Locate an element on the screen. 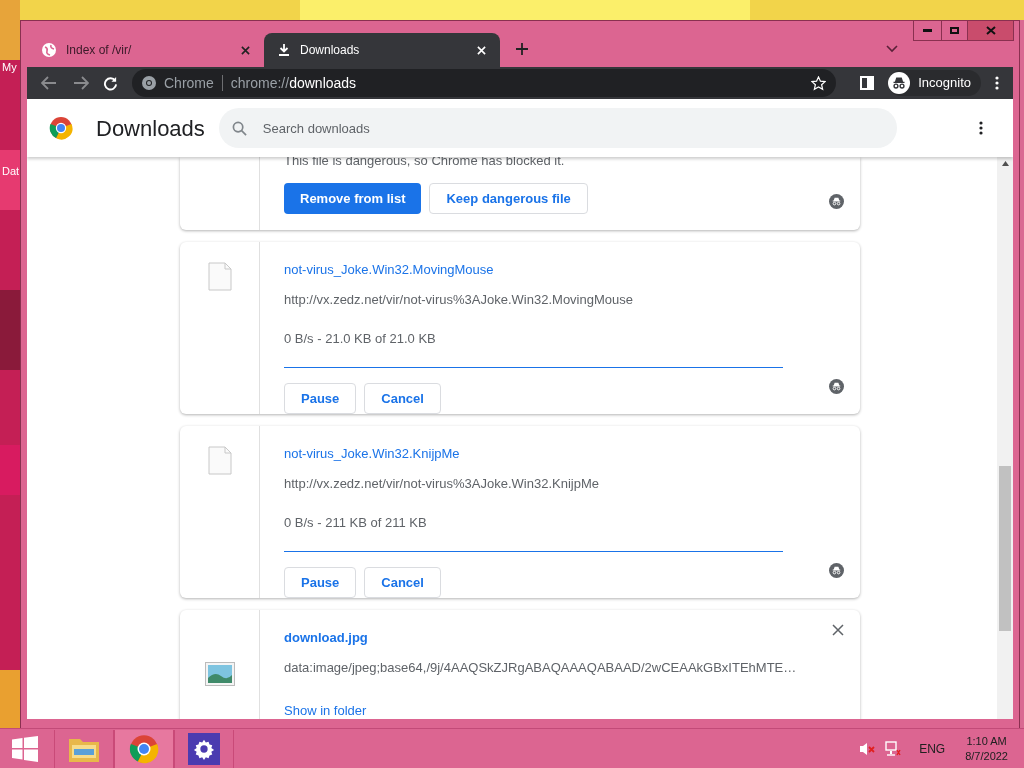 This screenshot has width=1024, height=768. outline-button: Keep dangerous file is located at coordinates (508, 198).